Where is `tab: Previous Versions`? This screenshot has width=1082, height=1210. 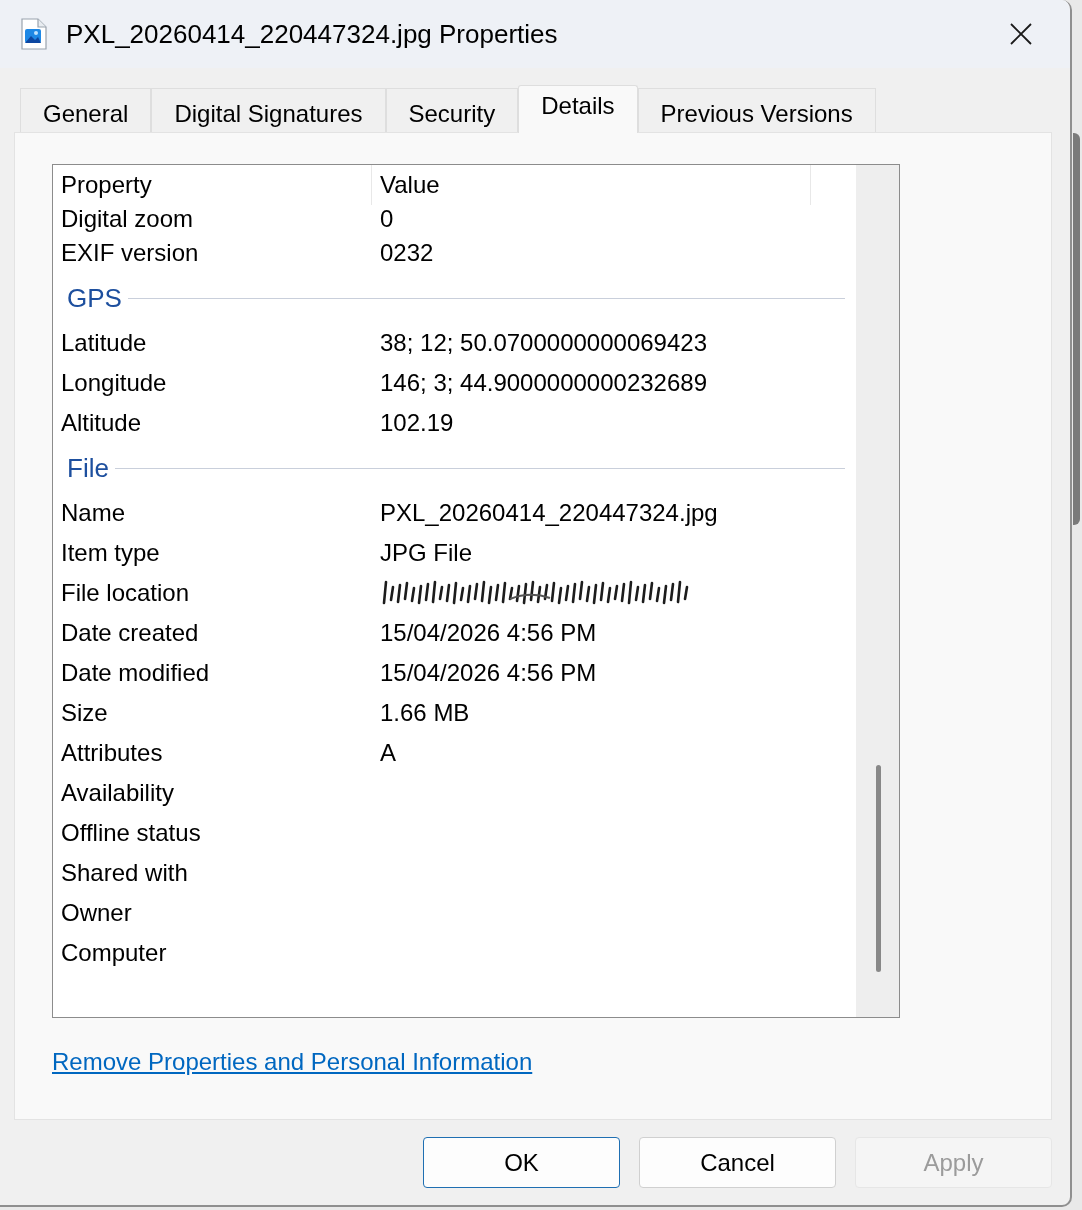
tab: Previous Versions is located at coordinates (756, 110).